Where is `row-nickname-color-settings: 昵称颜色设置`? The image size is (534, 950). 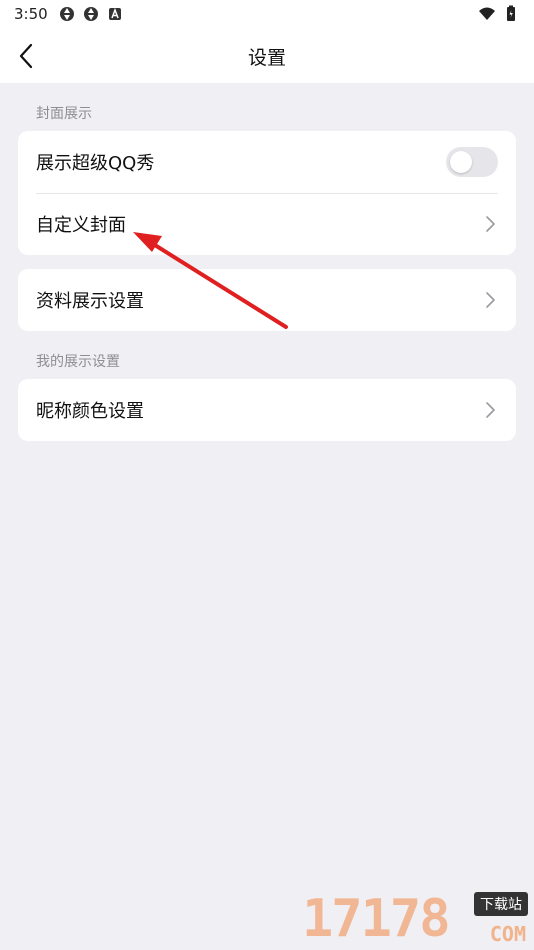 row-nickname-color-settings: 昵称颜色设置 is located at coordinates (267, 410).